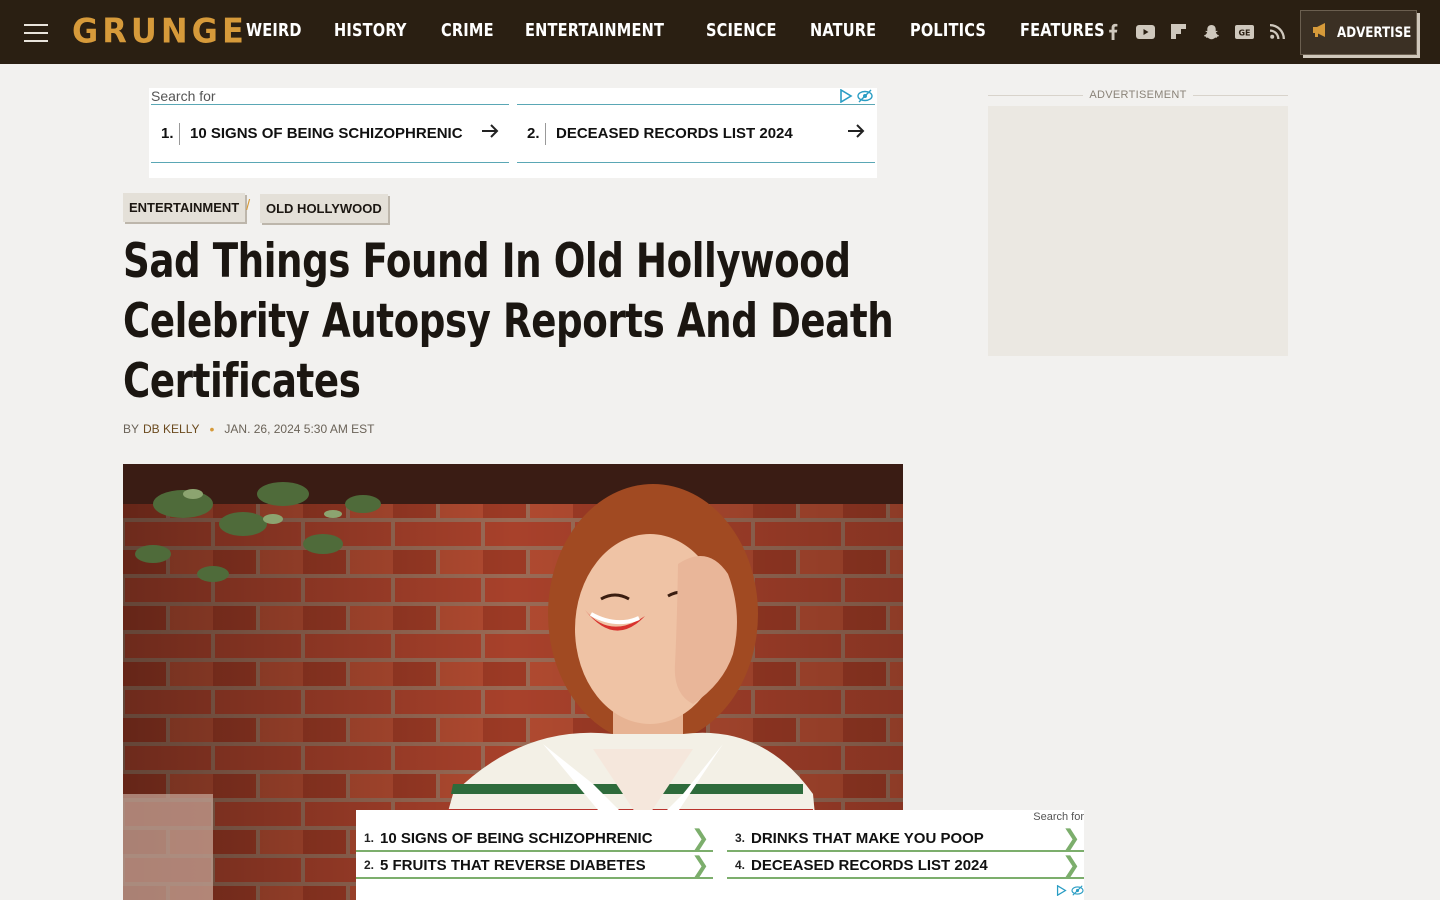 The height and width of the screenshot is (900, 1440). Describe the element at coordinates (467, 30) in the screenshot. I see `nav-item-crime: CRIME` at that location.